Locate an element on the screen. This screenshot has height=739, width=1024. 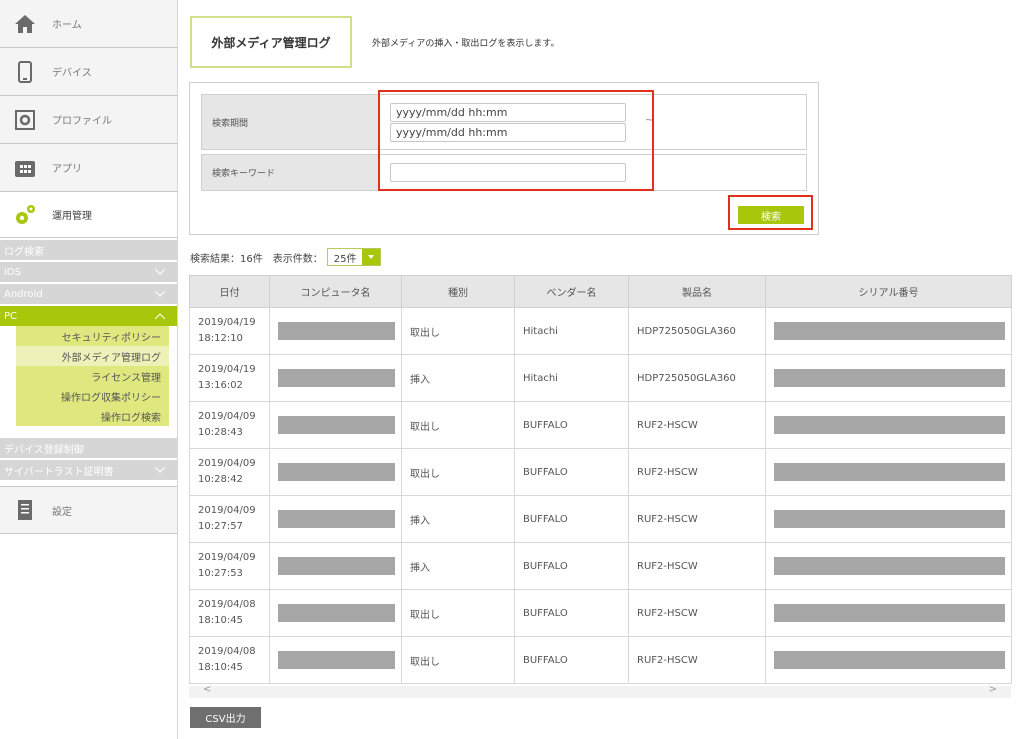
period-end-input: yyyy/mm/dd hh:mm is located at coordinates (508, 132).